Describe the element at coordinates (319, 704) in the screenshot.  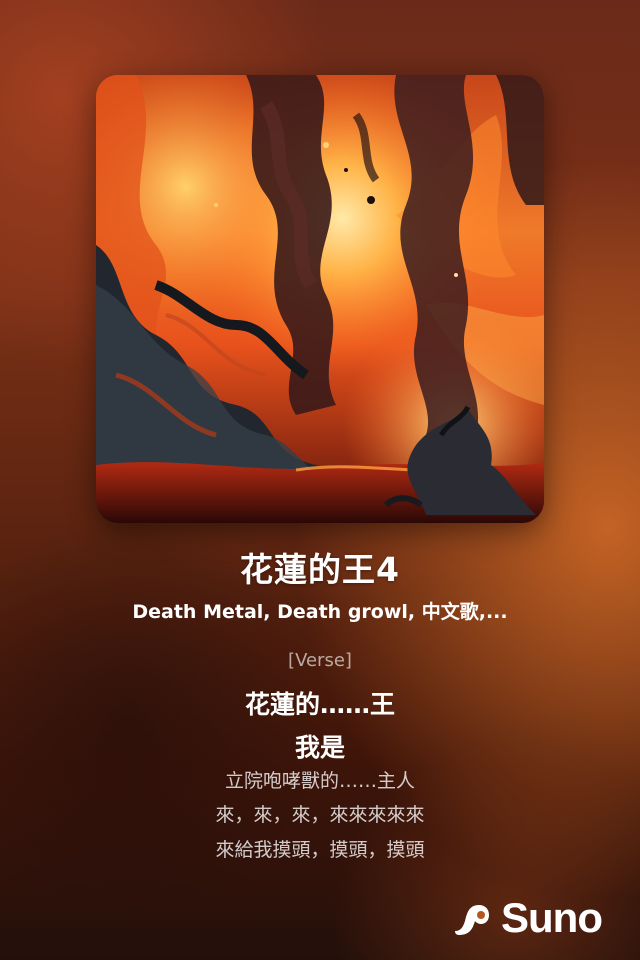
I see `lyric-line-current: 花蓮的……王` at that location.